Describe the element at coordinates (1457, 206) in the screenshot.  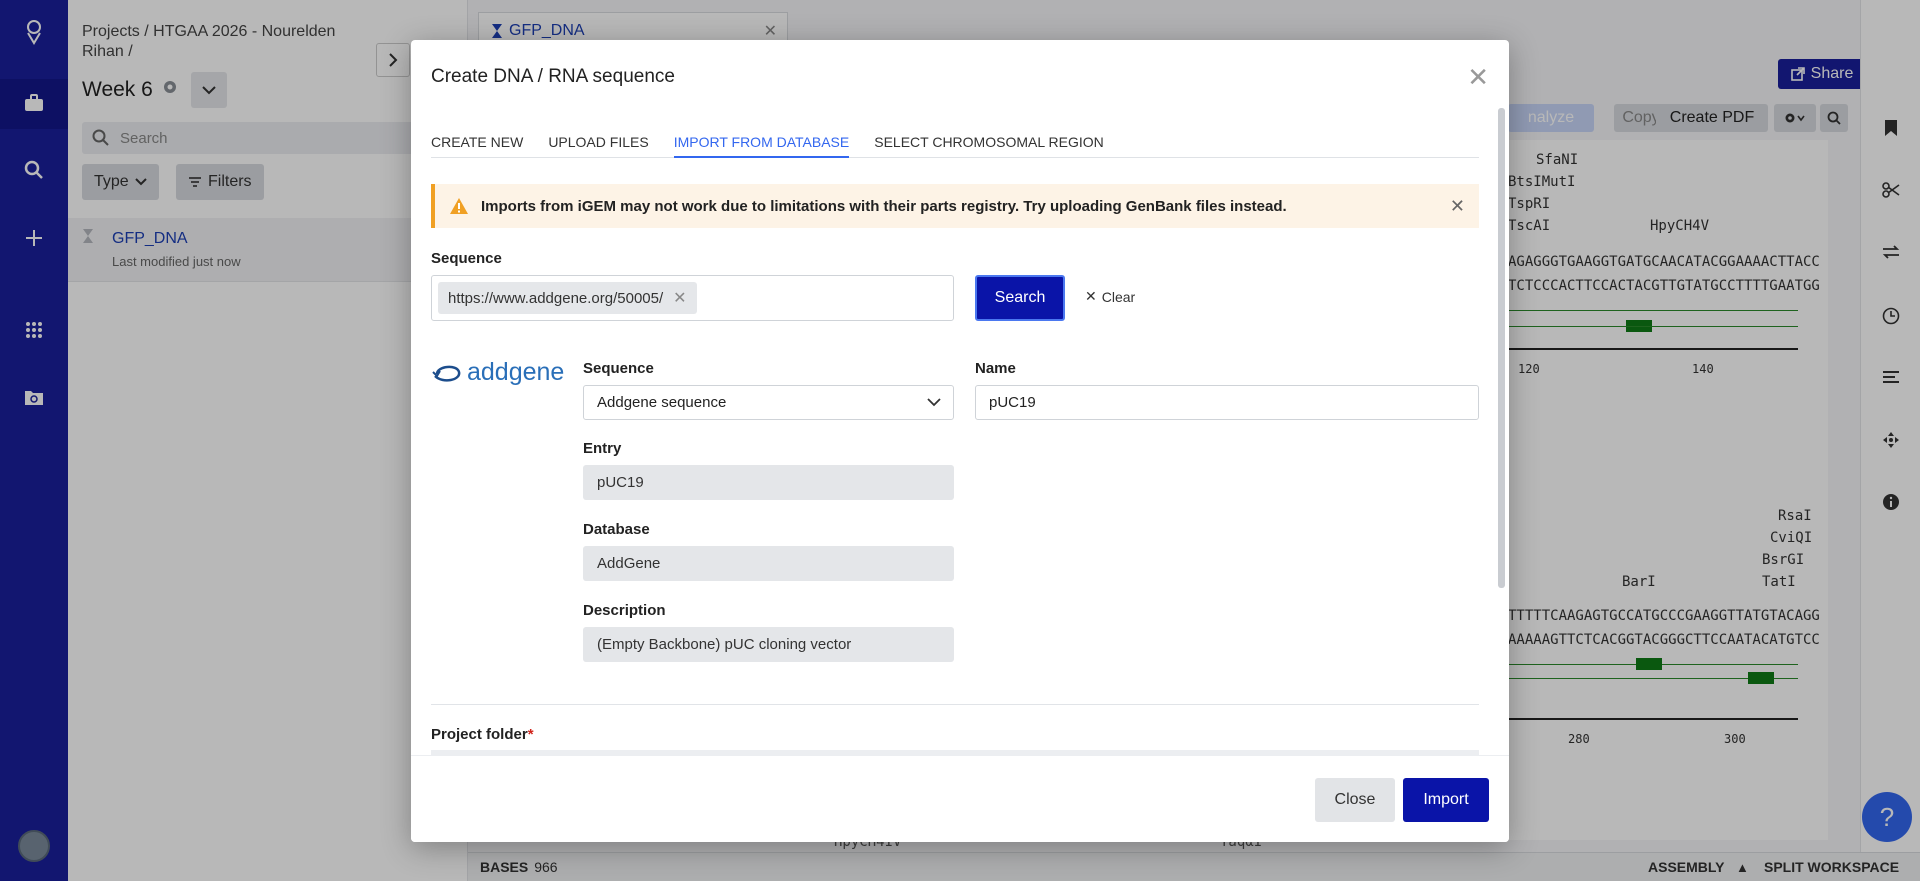
I see `dismiss-warning-icon: ✕` at that location.